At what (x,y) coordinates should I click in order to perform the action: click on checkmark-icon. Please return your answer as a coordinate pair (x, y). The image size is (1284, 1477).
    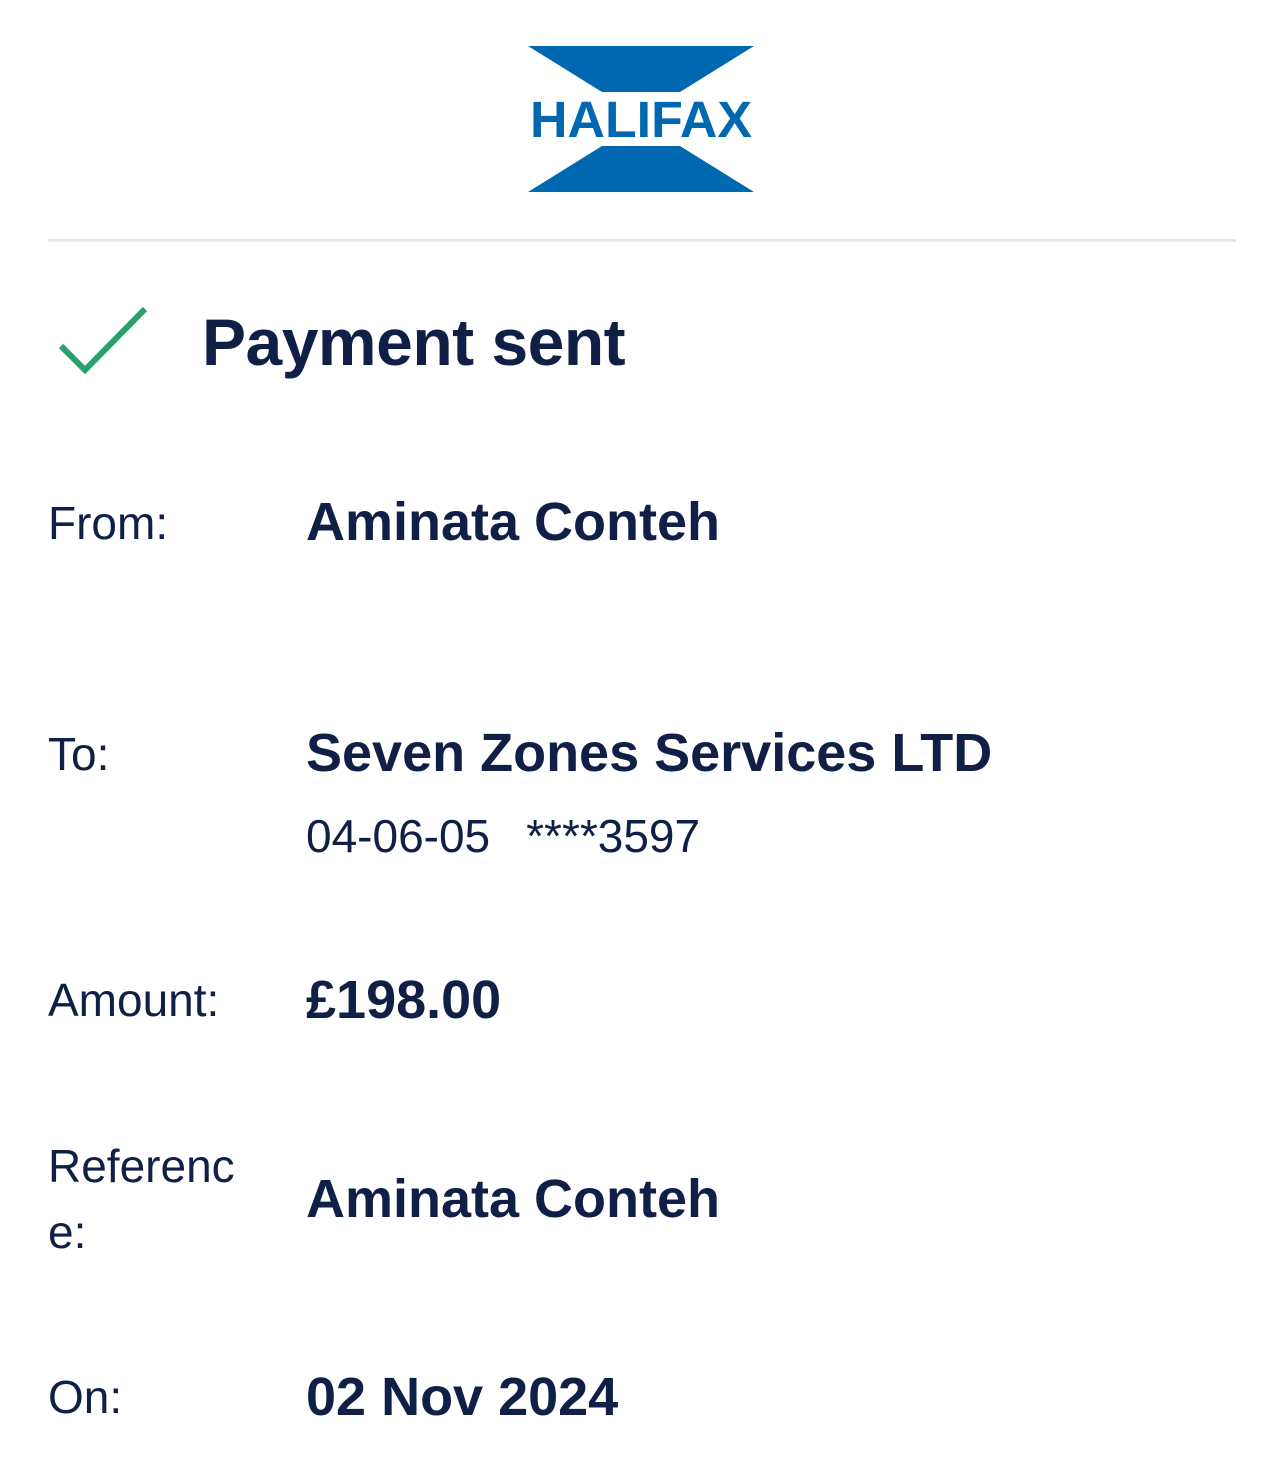
    Looking at the image, I should click on (103, 341).